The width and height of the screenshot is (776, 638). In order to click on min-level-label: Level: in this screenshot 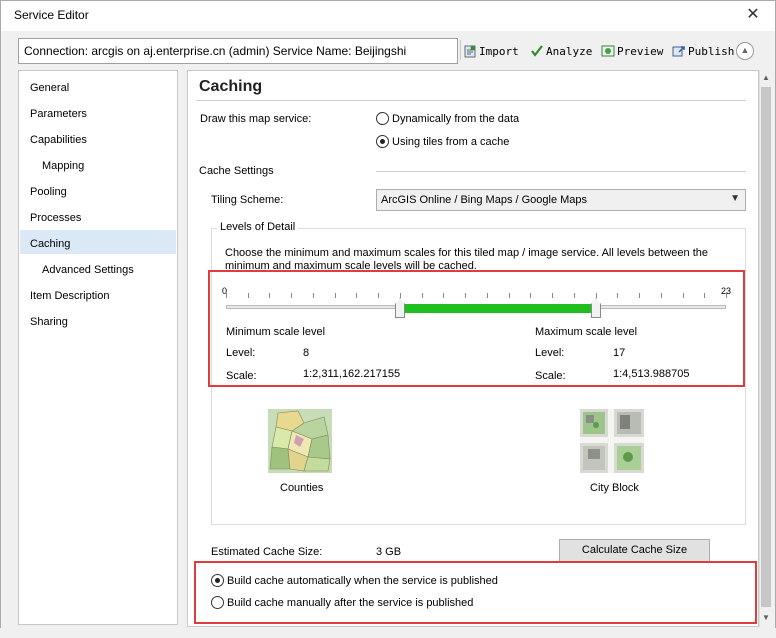, I will do `click(241, 353)`.